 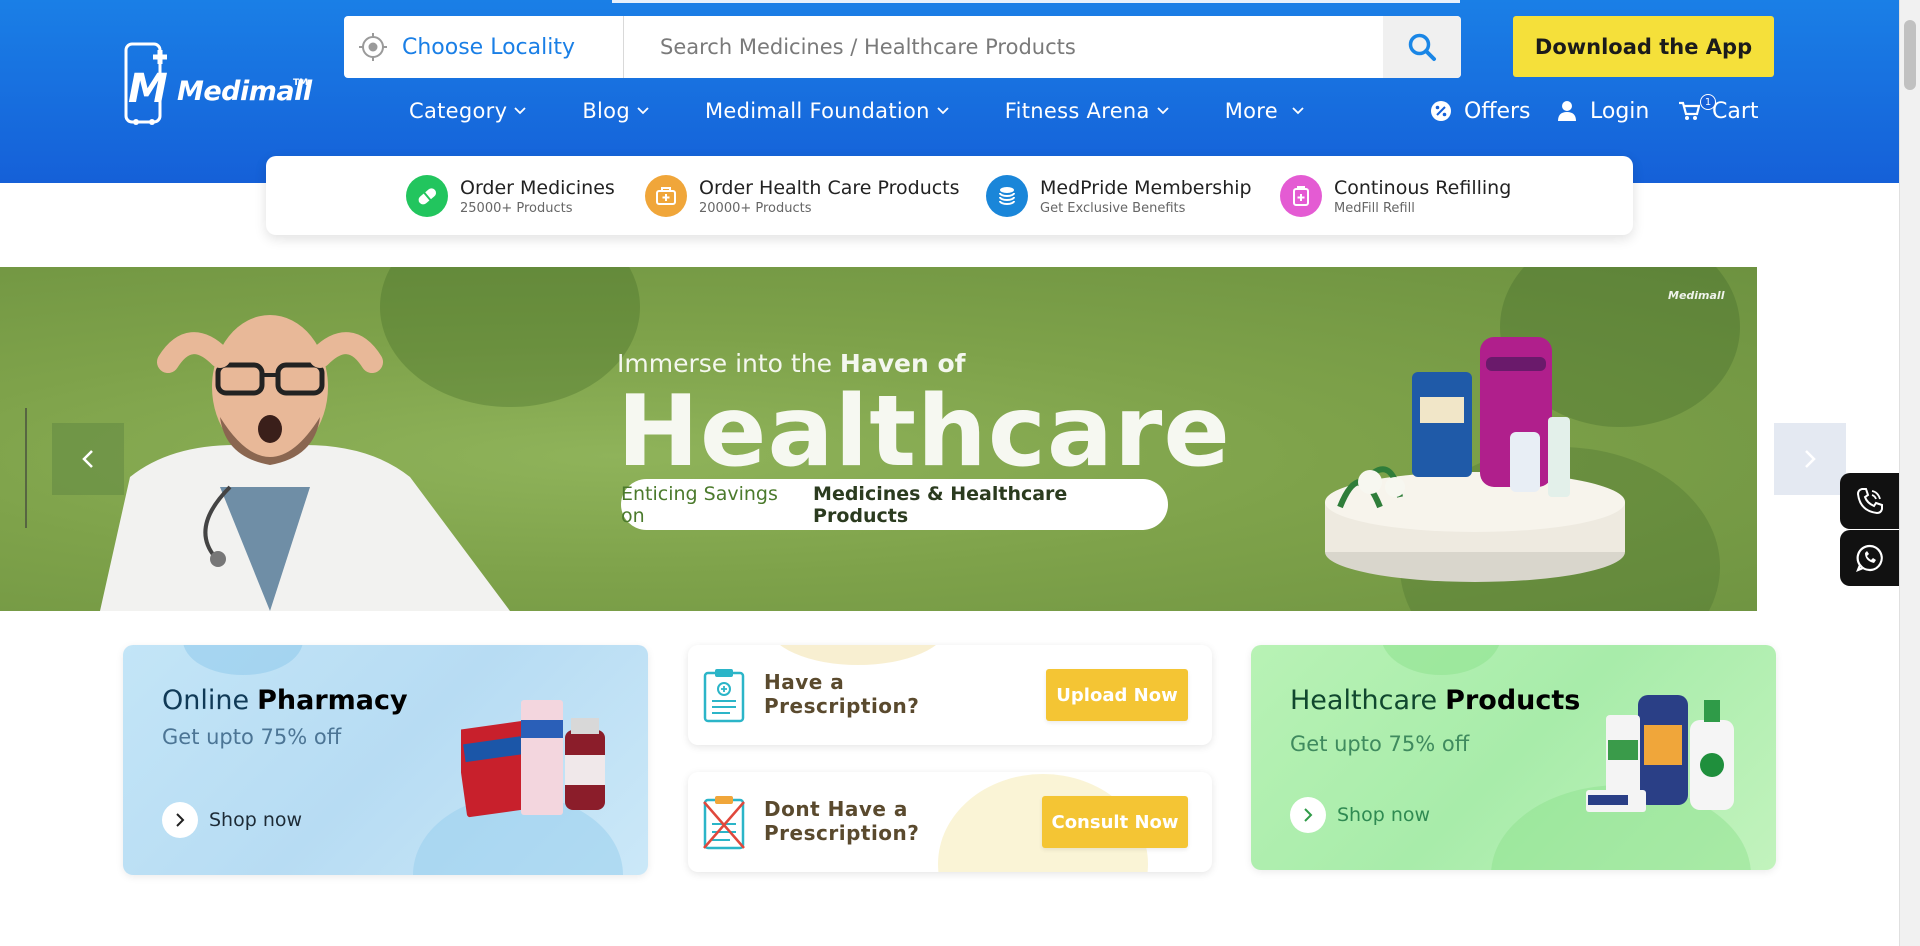 I want to click on nav-category-label: Category, so click(x=458, y=111).